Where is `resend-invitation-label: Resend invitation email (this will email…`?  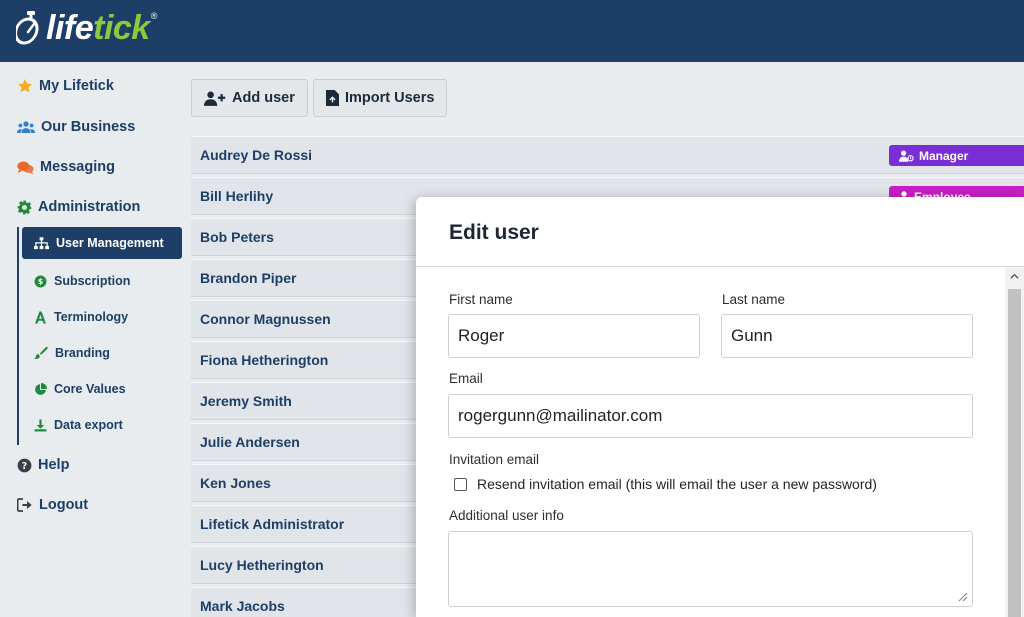
resend-invitation-label: Resend invitation email (this will email… is located at coordinates (677, 484).